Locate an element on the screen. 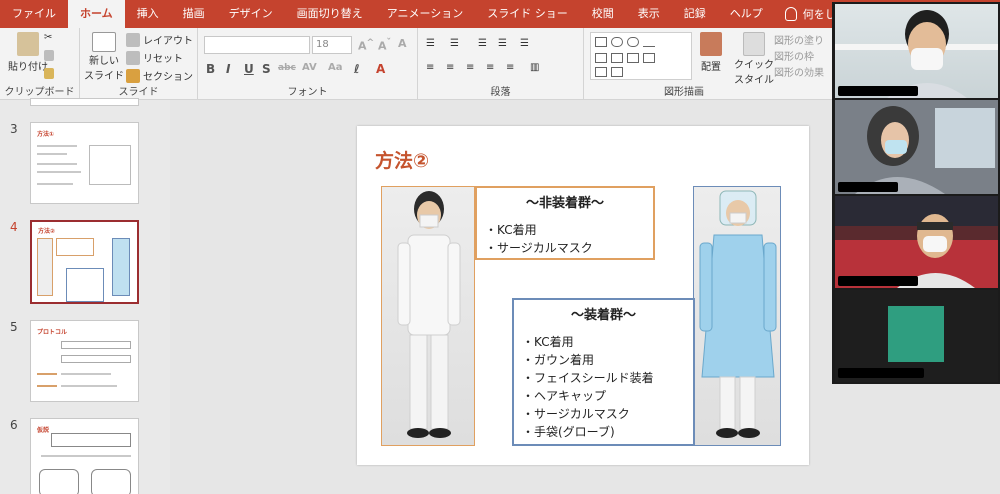  section-button: セクション is located at coordinates (159, 75).